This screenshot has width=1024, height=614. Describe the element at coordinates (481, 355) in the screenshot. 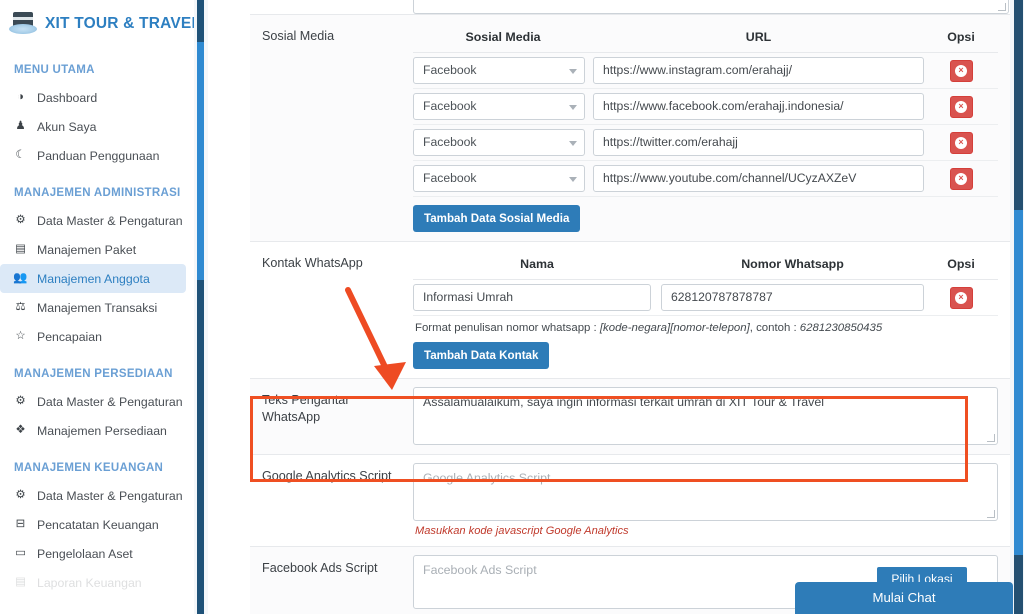

I see `add-kontak-button: Tambah Data Kontak` at that location.